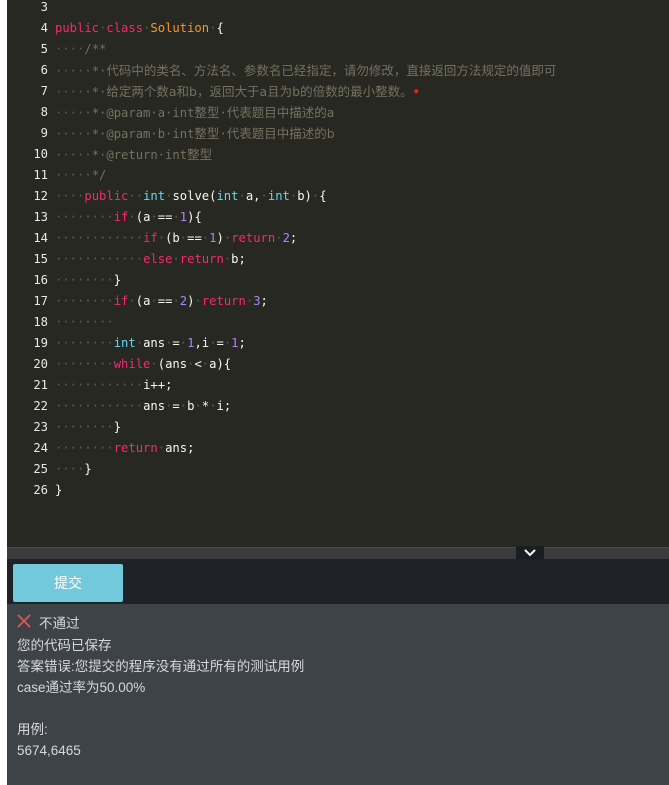 The height and width of the screenshot is (785, 669). Describe the element at coordinates (143, 113) in the screenshot. I see `code-token: *·@param·a·int` at that location.